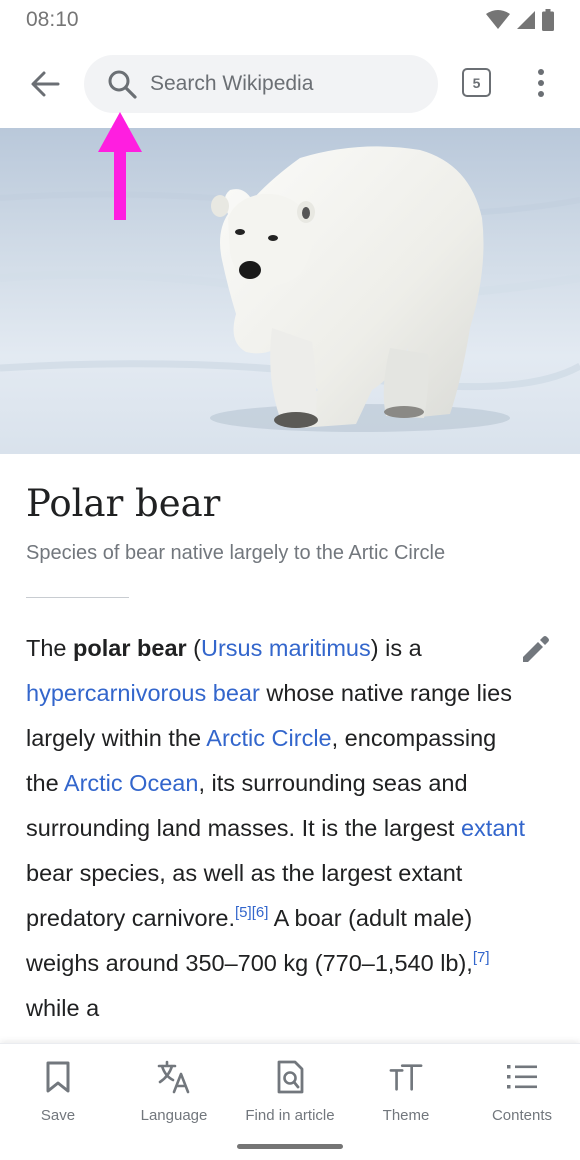 This screenshot has width=580, height=1160. I want to click on search-box, so click(261, 84).